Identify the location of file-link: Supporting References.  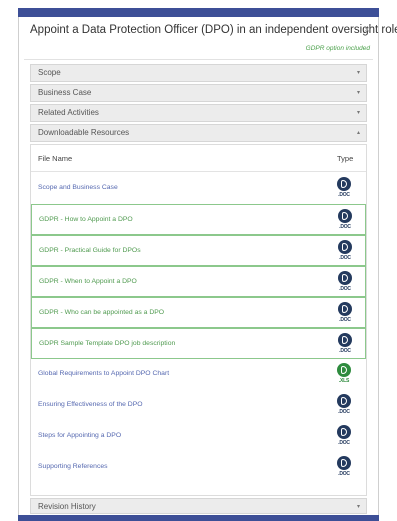
(73, 466).